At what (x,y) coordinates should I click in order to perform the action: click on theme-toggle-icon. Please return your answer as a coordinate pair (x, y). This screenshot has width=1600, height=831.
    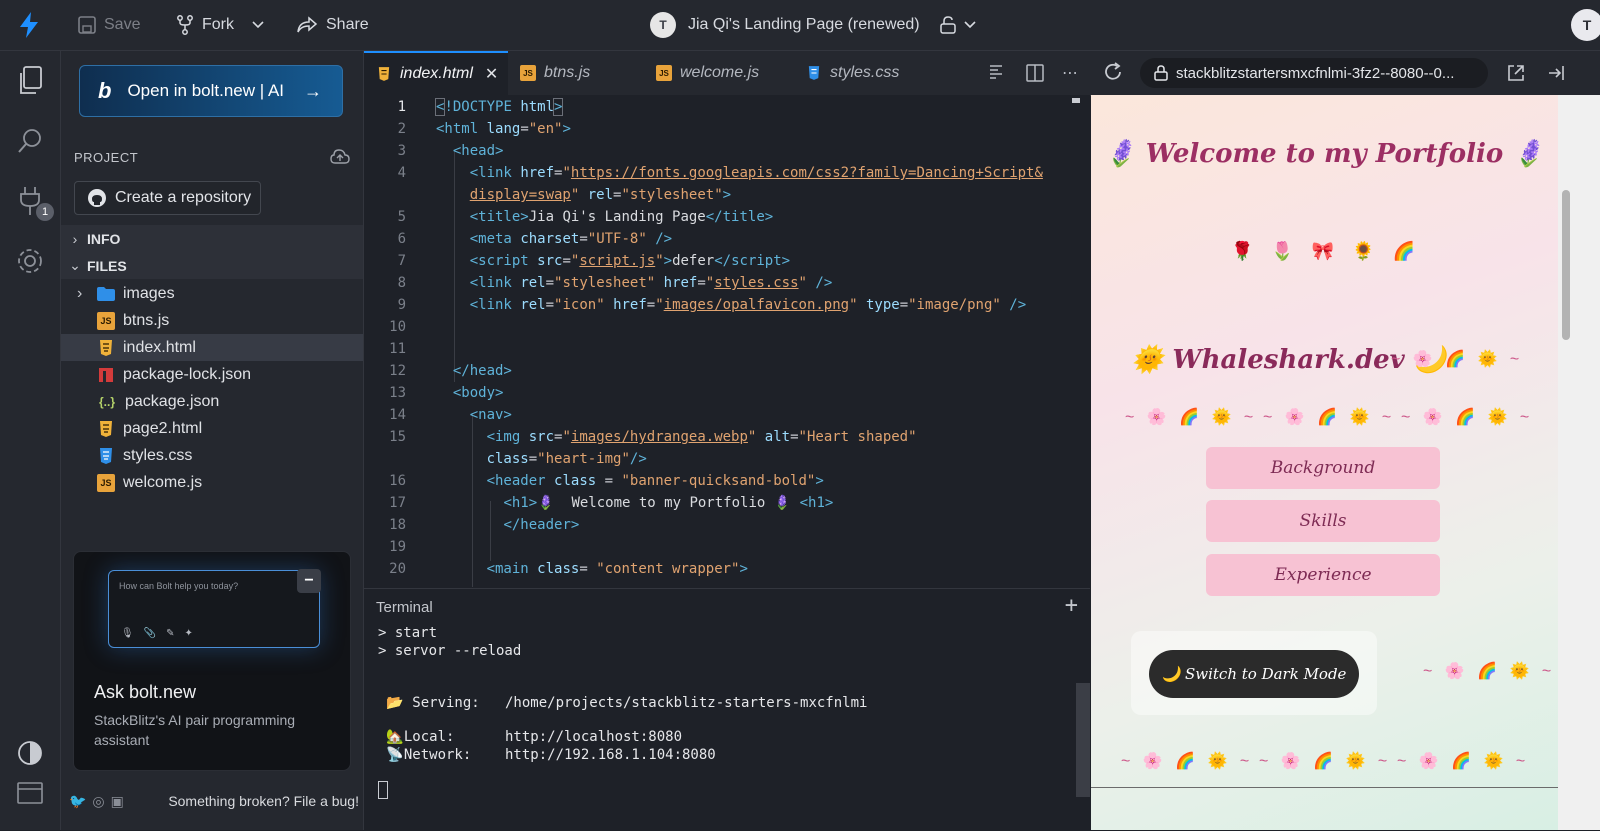
    Looking at the image, I should click on (30, 753).